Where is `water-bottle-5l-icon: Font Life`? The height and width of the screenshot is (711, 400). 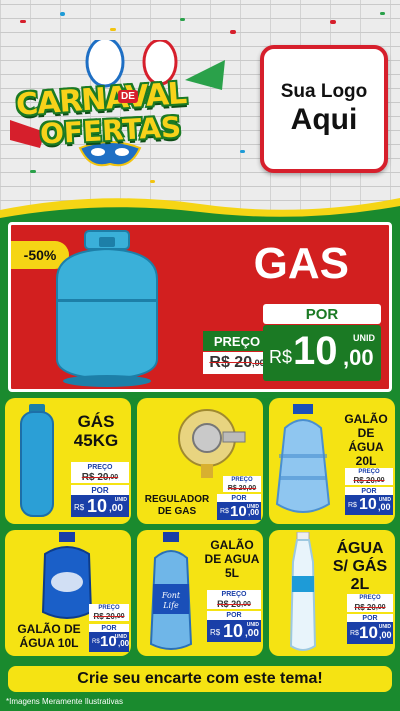 water-bottle-5l-icon: Font Life is located at coordinates (171, 591).